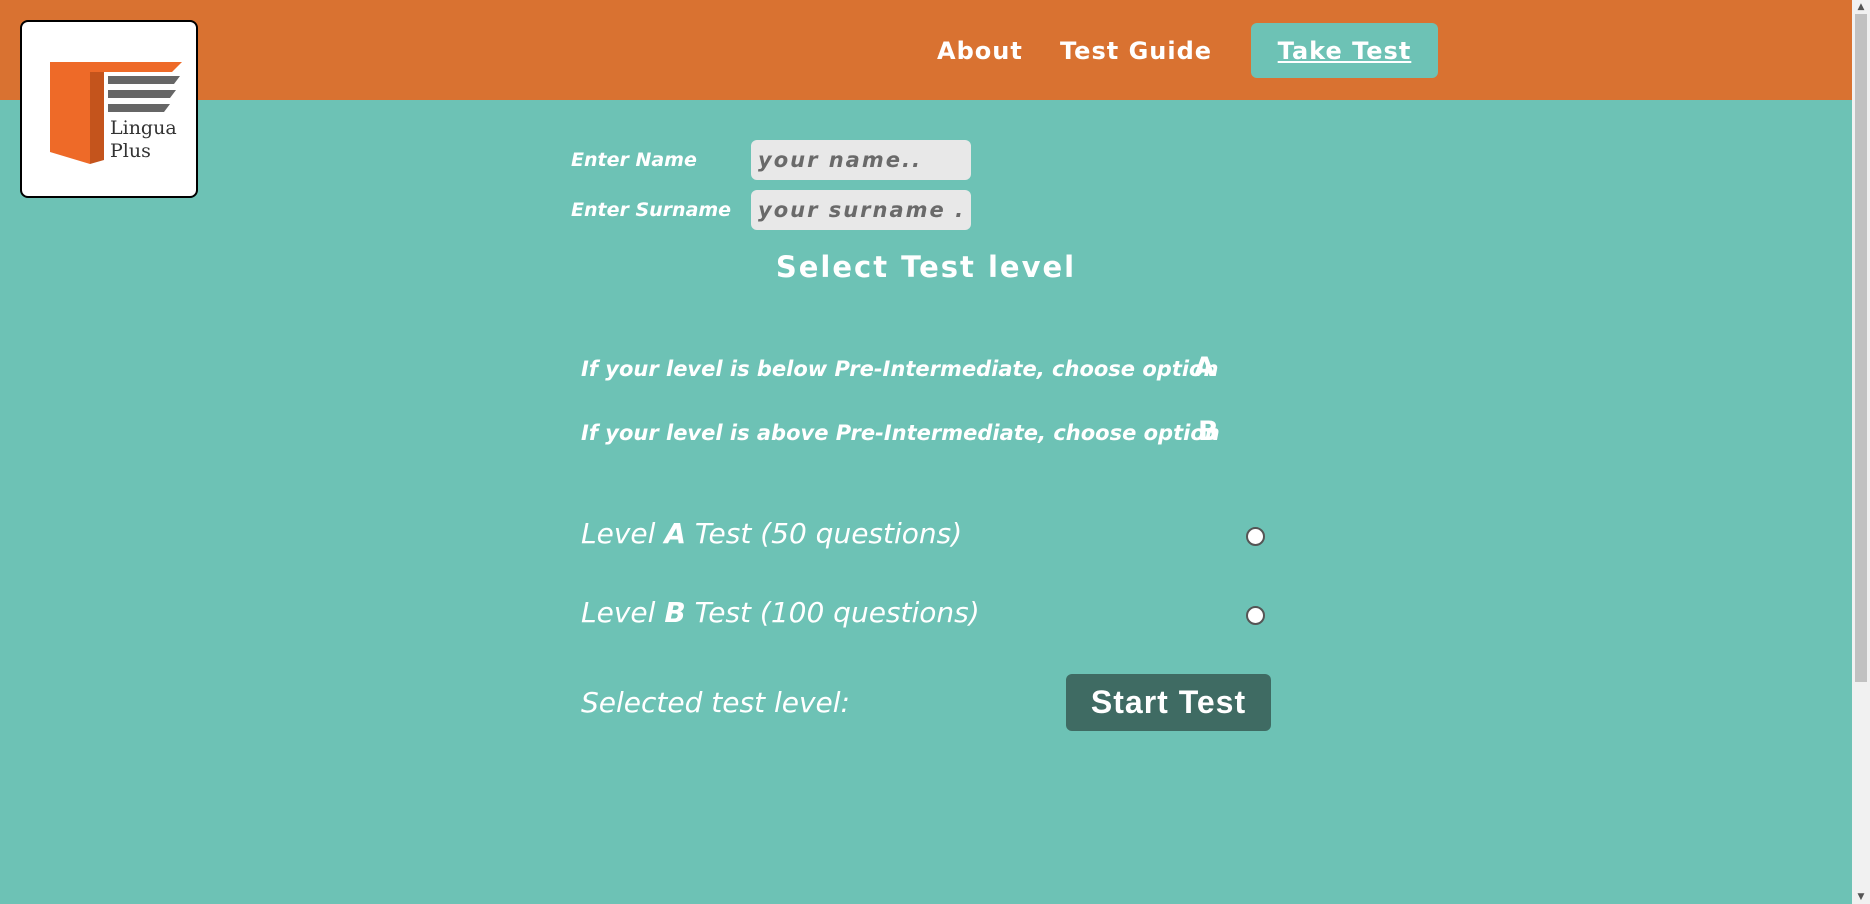  Describe the element at coordinates (651, 210) in the screenshot. I see `surname-label: Enter Surname` at that location.